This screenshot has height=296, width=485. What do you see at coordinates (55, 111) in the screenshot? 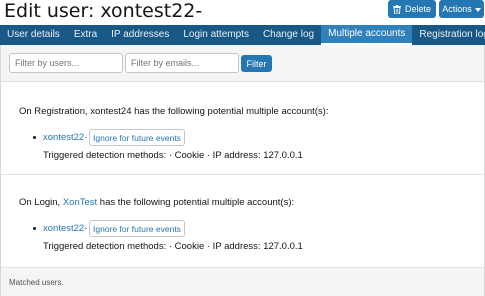
I see `entry-prefix: On Registration,` at bounding box center [55, 111].